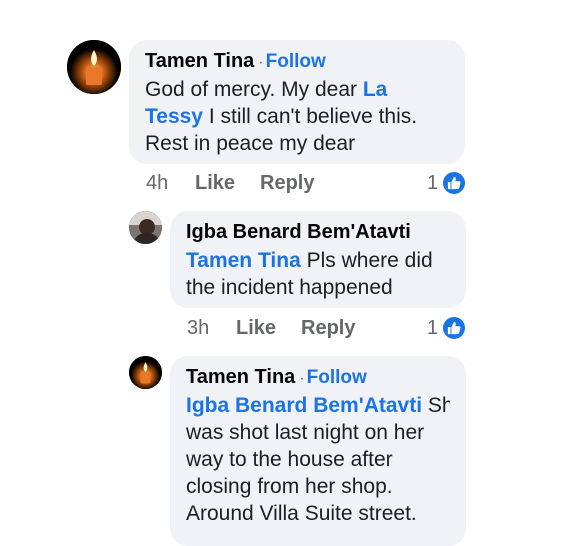  What do you see at coordinates (243, 260) in the screenshot?
I see `mention-link: Tamen Tina` at bounding box center [243, 260].